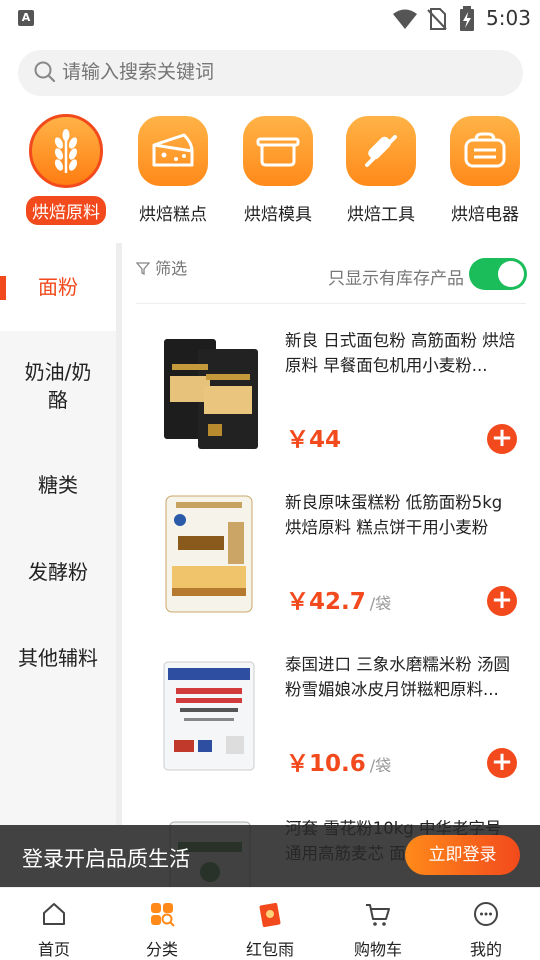 This screenshot has width=540, height=960. I want to click on nav-profile: 我的, so click(486, 924).